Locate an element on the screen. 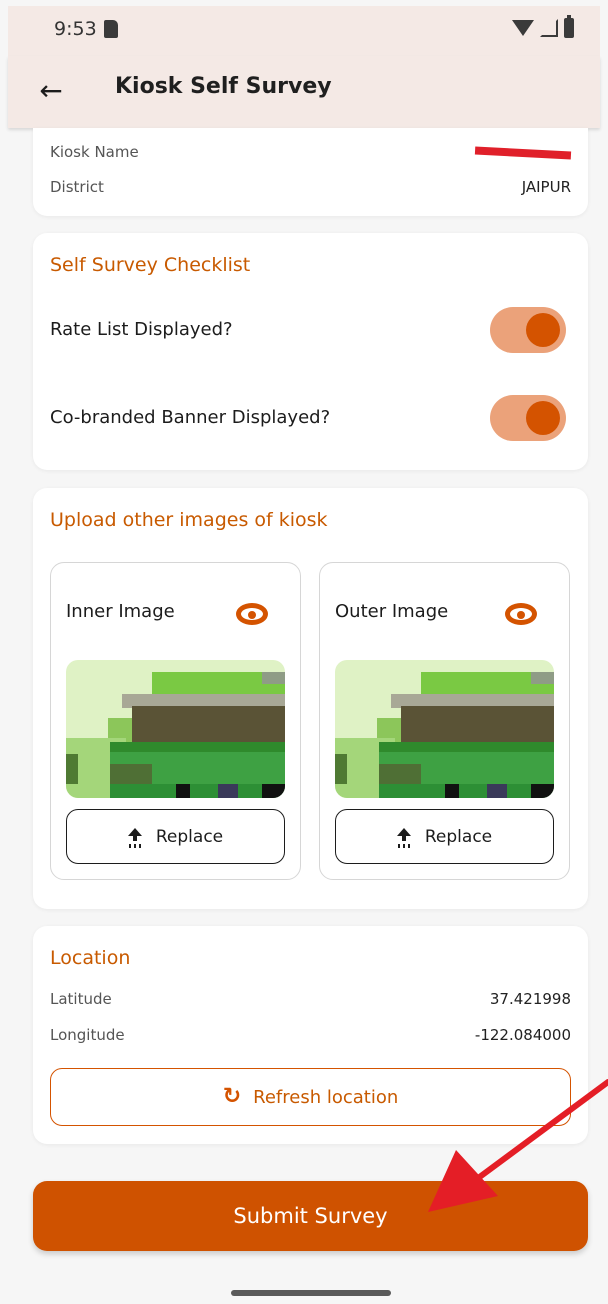 Image resolution: width=608 pixels, height=1304 pixels. images-title: Upload other images of kiosk is located at coordinates (189, 520).